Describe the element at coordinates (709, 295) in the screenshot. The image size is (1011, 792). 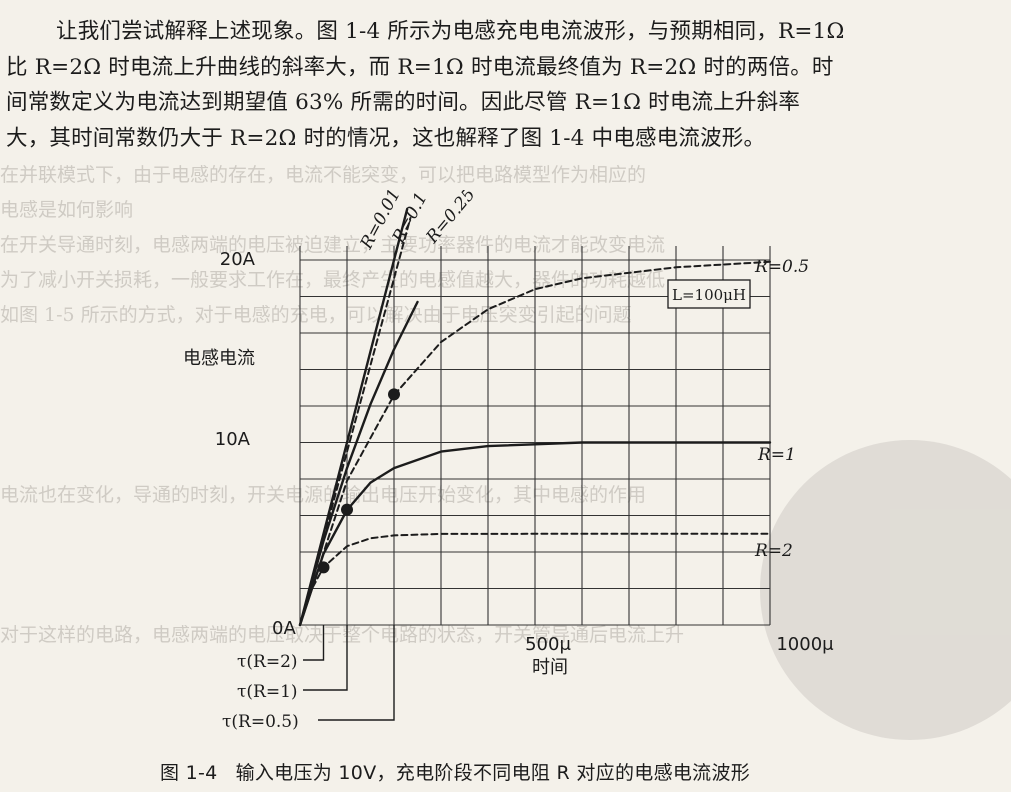
I see `inductor-value: L=100μH` at that location.